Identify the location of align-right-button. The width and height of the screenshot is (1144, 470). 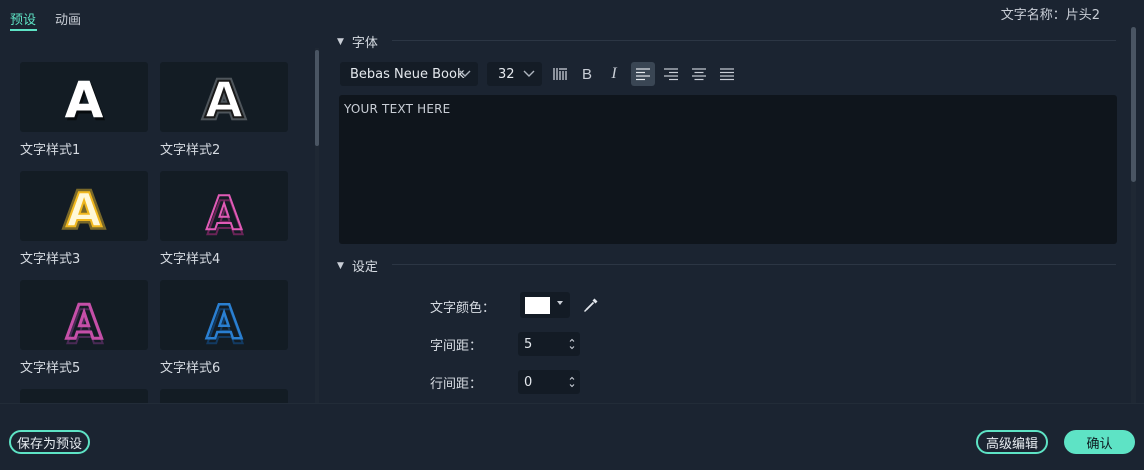
(671, 74).